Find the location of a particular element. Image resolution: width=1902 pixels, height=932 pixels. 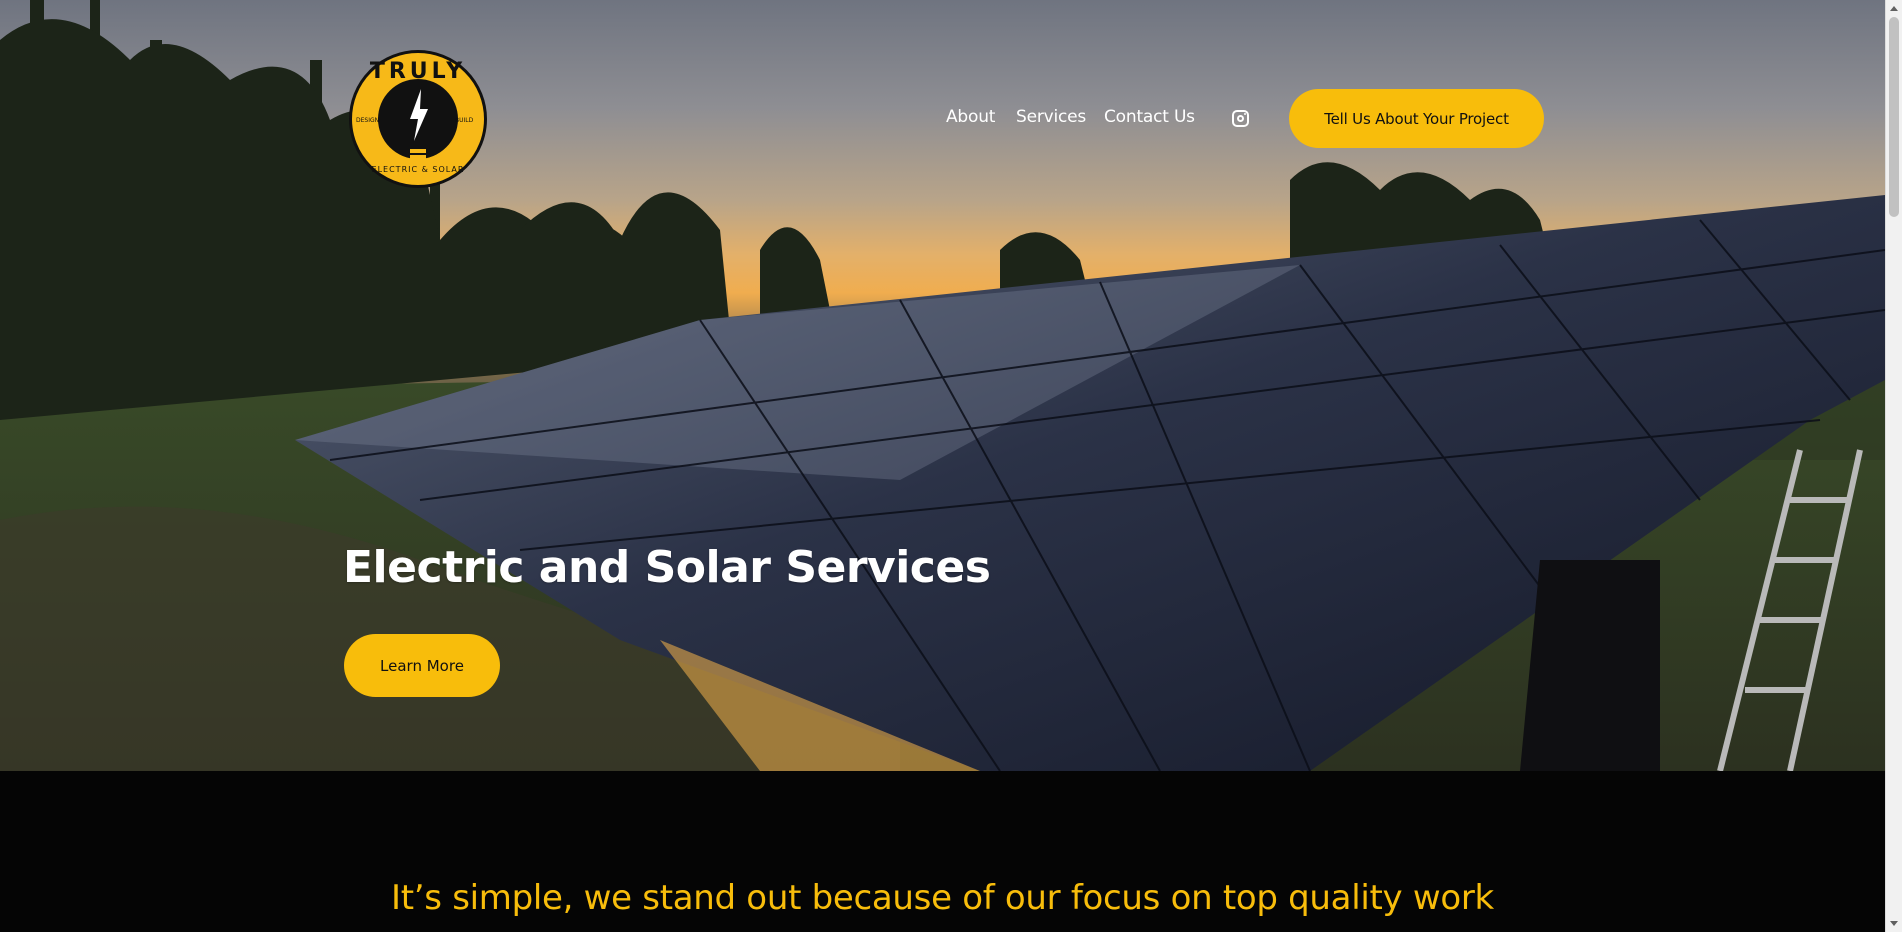

logo-right-label: BUILD is located at coordinates (464, 120).